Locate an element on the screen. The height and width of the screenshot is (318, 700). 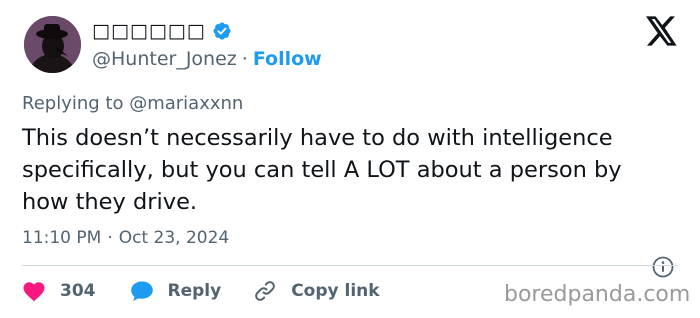
avatar is located at coordinates (52, 44).